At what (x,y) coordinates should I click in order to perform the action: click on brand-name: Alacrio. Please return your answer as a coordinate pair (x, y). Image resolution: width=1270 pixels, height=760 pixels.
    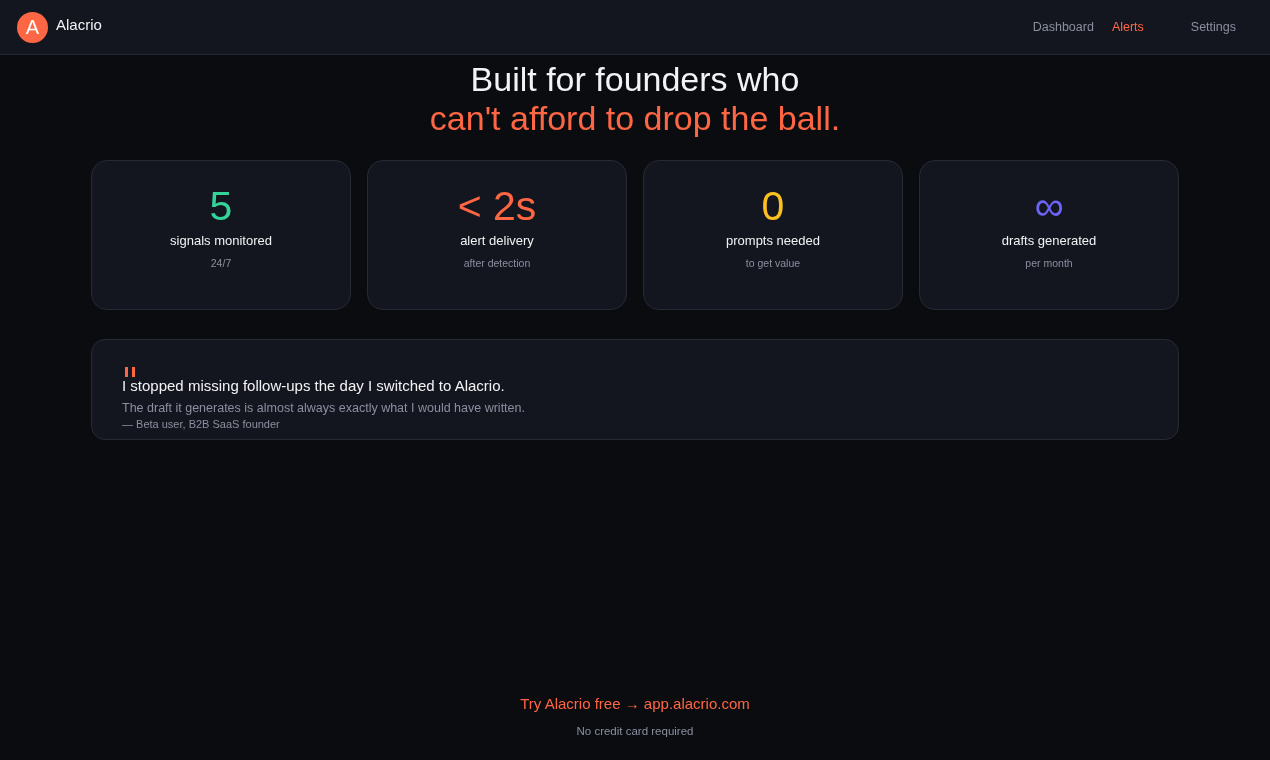
    Looking at the image, I should click on (79, 24).